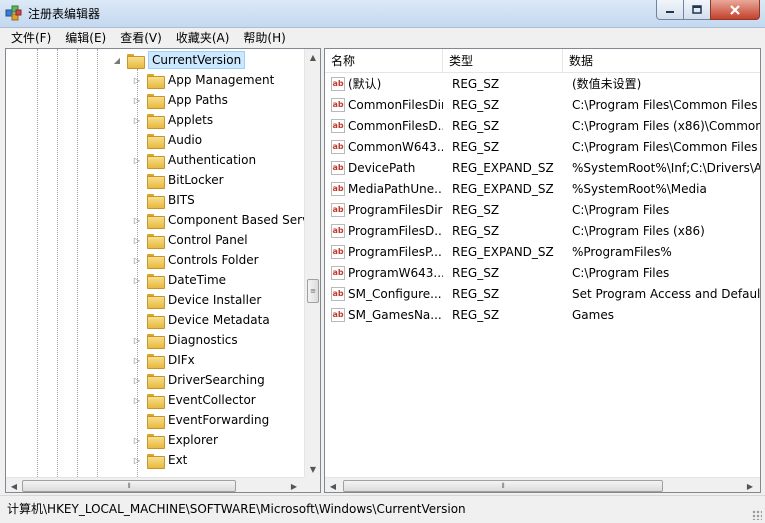  What do you see at coordinates (193, 440) in the screenshot?
I see `tree-node-label: Explorer` at bounding box center [193, 440].